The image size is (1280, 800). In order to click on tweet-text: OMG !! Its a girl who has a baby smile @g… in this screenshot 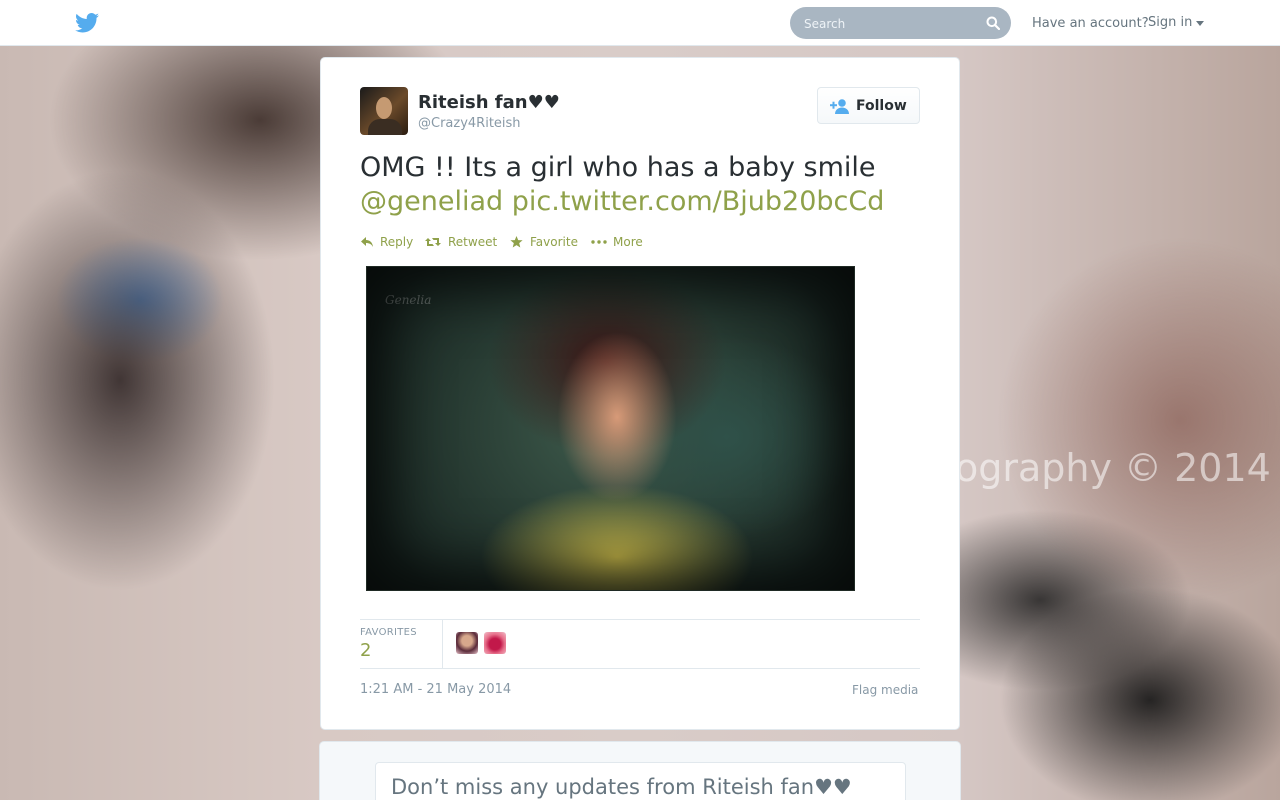, I will do `click(645, 185)`.